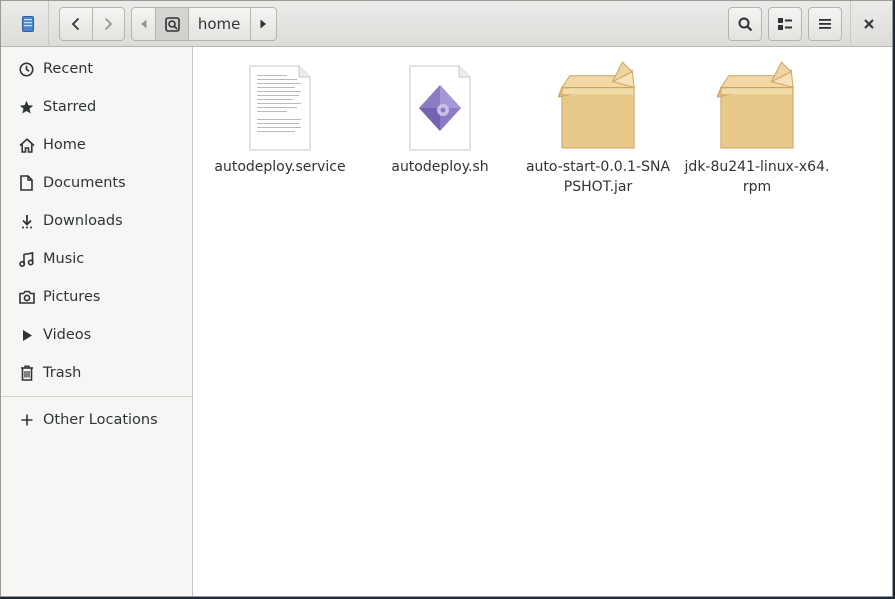 This screenshot has width=895, height=599. I want to click on path-scroll-left-button, so click(144, 24).